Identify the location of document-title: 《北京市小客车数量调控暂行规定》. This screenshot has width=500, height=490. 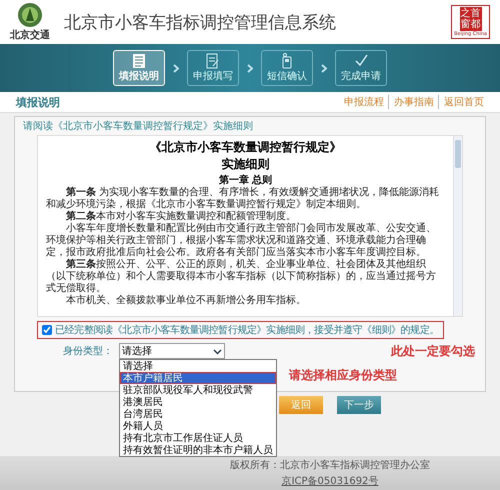
(245, 147).